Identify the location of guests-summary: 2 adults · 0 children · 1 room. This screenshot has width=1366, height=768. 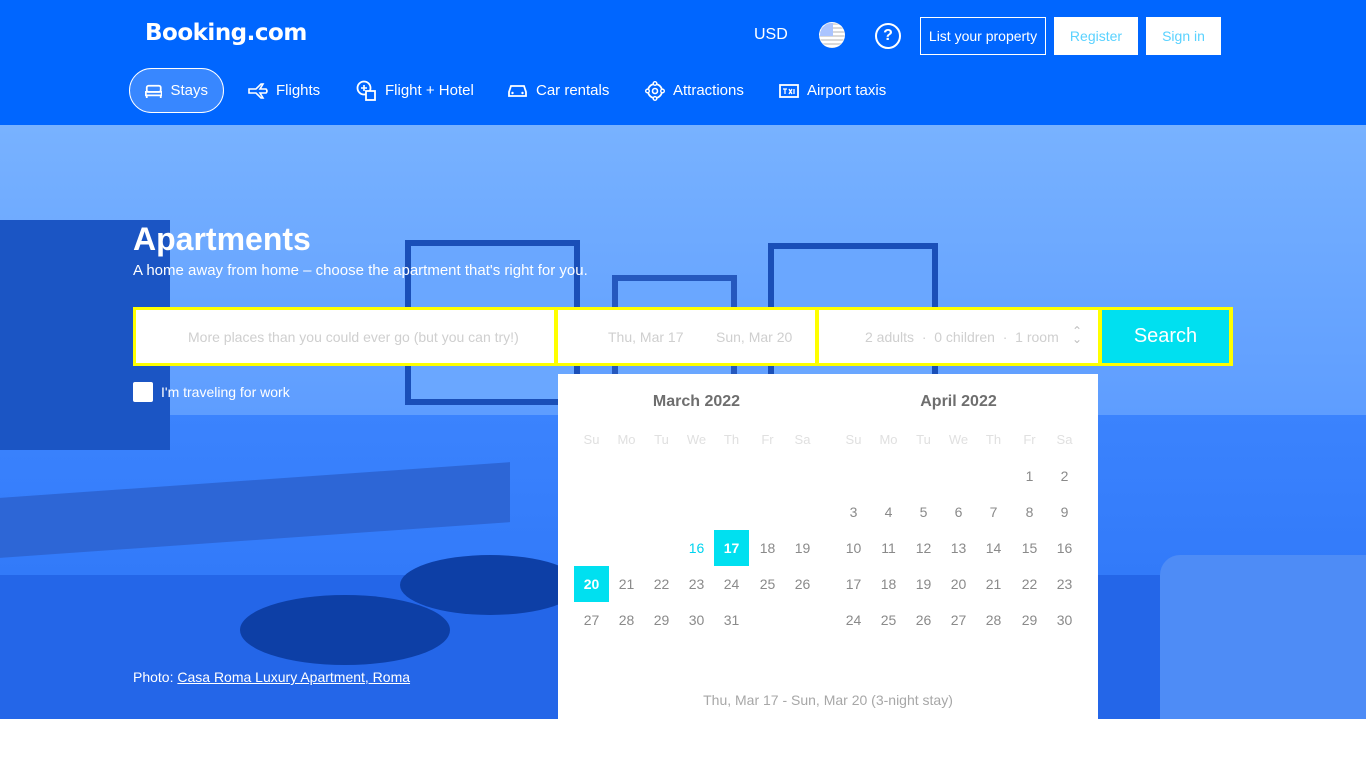
(962, 336).